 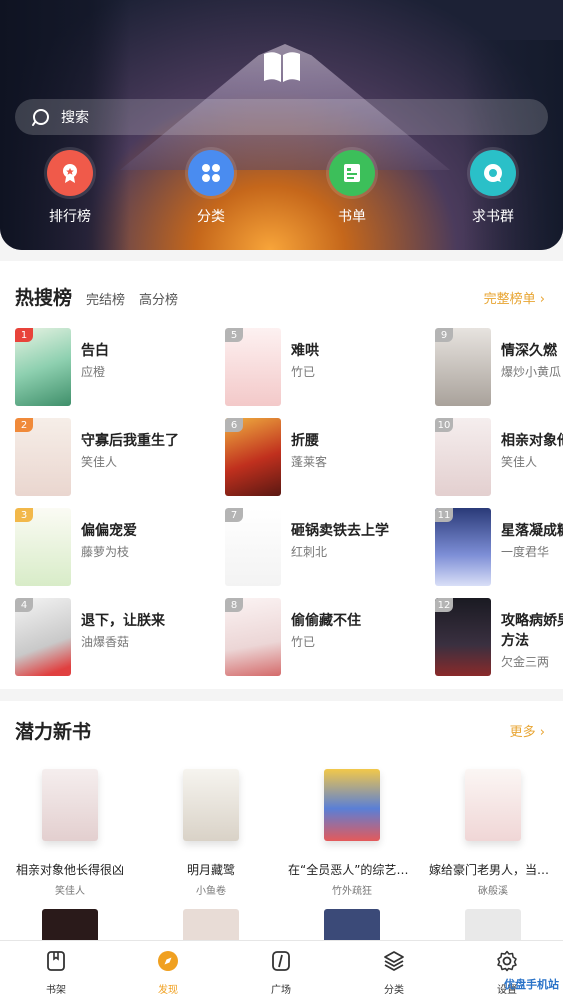 I want to click on layers-icon, so click(x=394, y=961).